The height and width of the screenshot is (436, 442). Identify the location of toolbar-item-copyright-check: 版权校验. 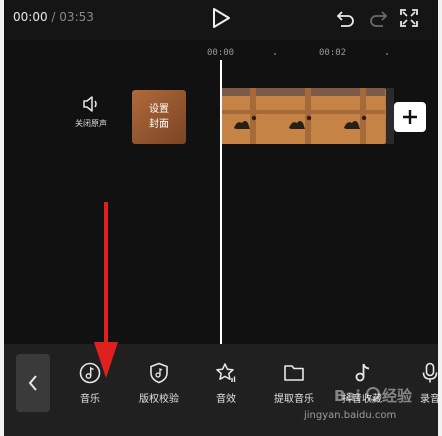
(159, 383).